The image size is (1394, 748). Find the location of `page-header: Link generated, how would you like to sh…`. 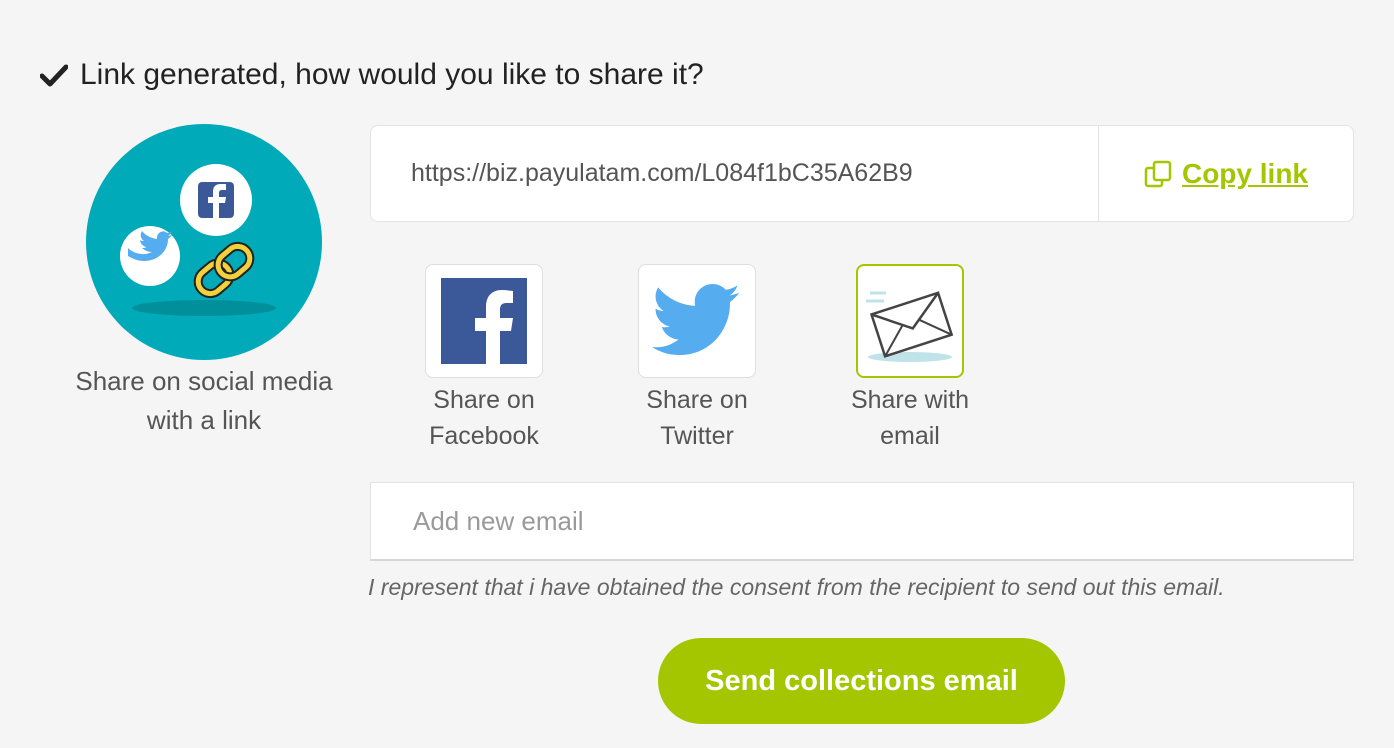

page-header: Link generated, how would you like to sh… is located at coordinates (372, 75).